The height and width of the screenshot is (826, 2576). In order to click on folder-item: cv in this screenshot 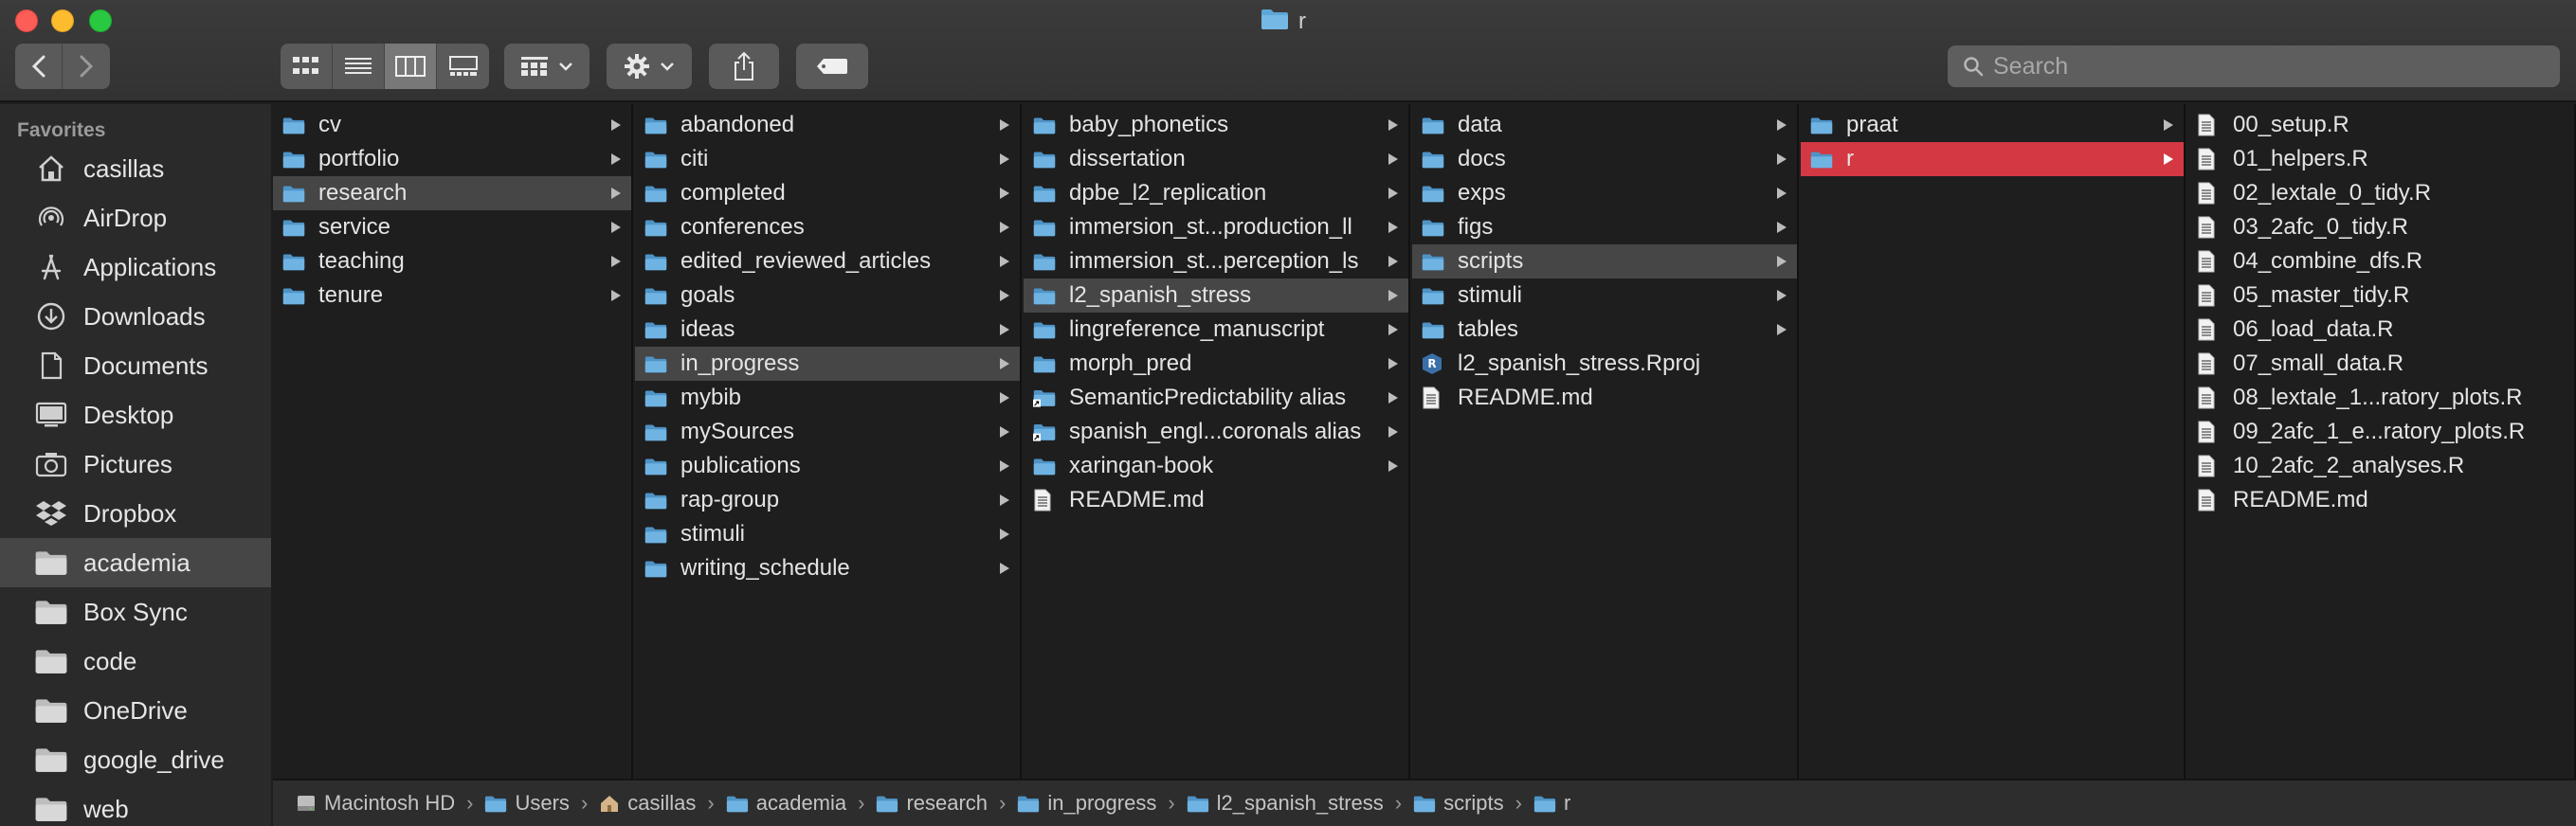, I will do `click(452, 125)`.